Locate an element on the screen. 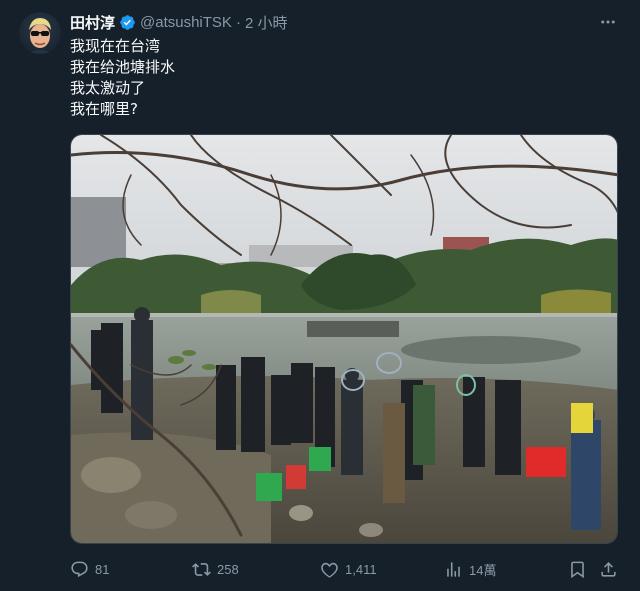 The width and height of the screenshot is (640, 591). like-button: 1,411 is located at coordinates (348, 569).